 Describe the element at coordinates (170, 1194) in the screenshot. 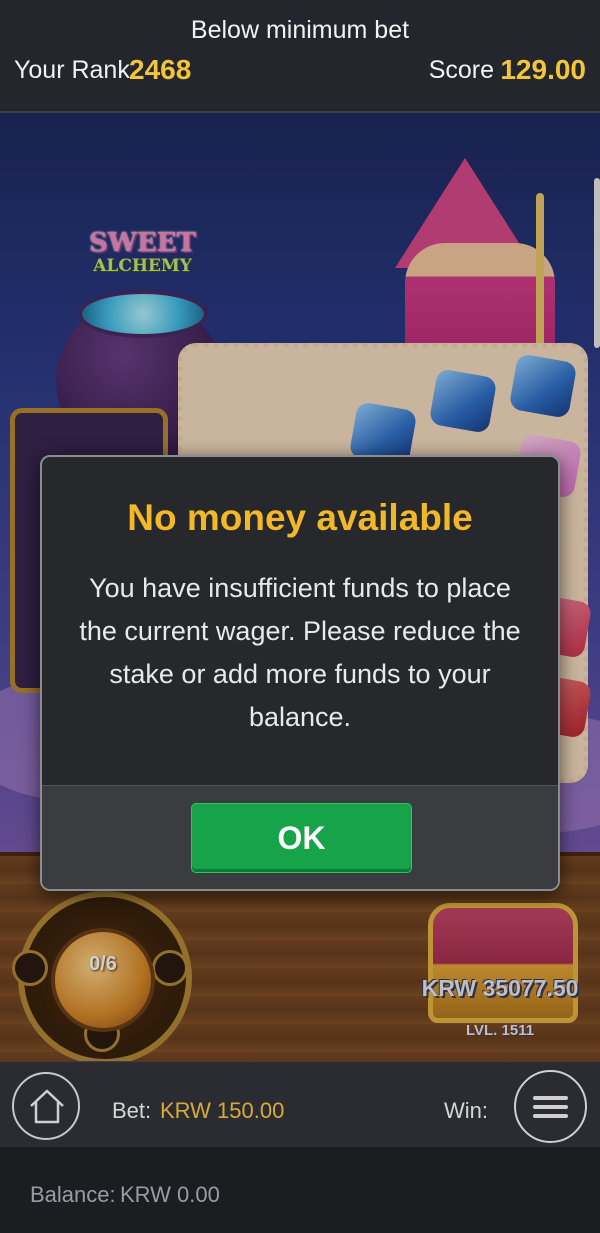

I see `balance-value: KRW 0.00` at that location.